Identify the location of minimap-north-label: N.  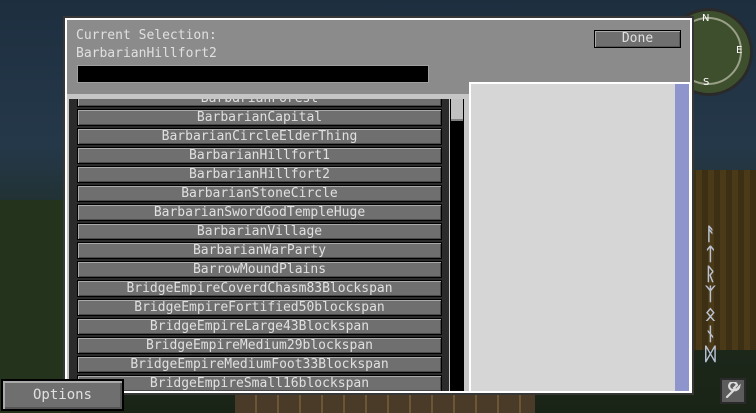
(706, 18).